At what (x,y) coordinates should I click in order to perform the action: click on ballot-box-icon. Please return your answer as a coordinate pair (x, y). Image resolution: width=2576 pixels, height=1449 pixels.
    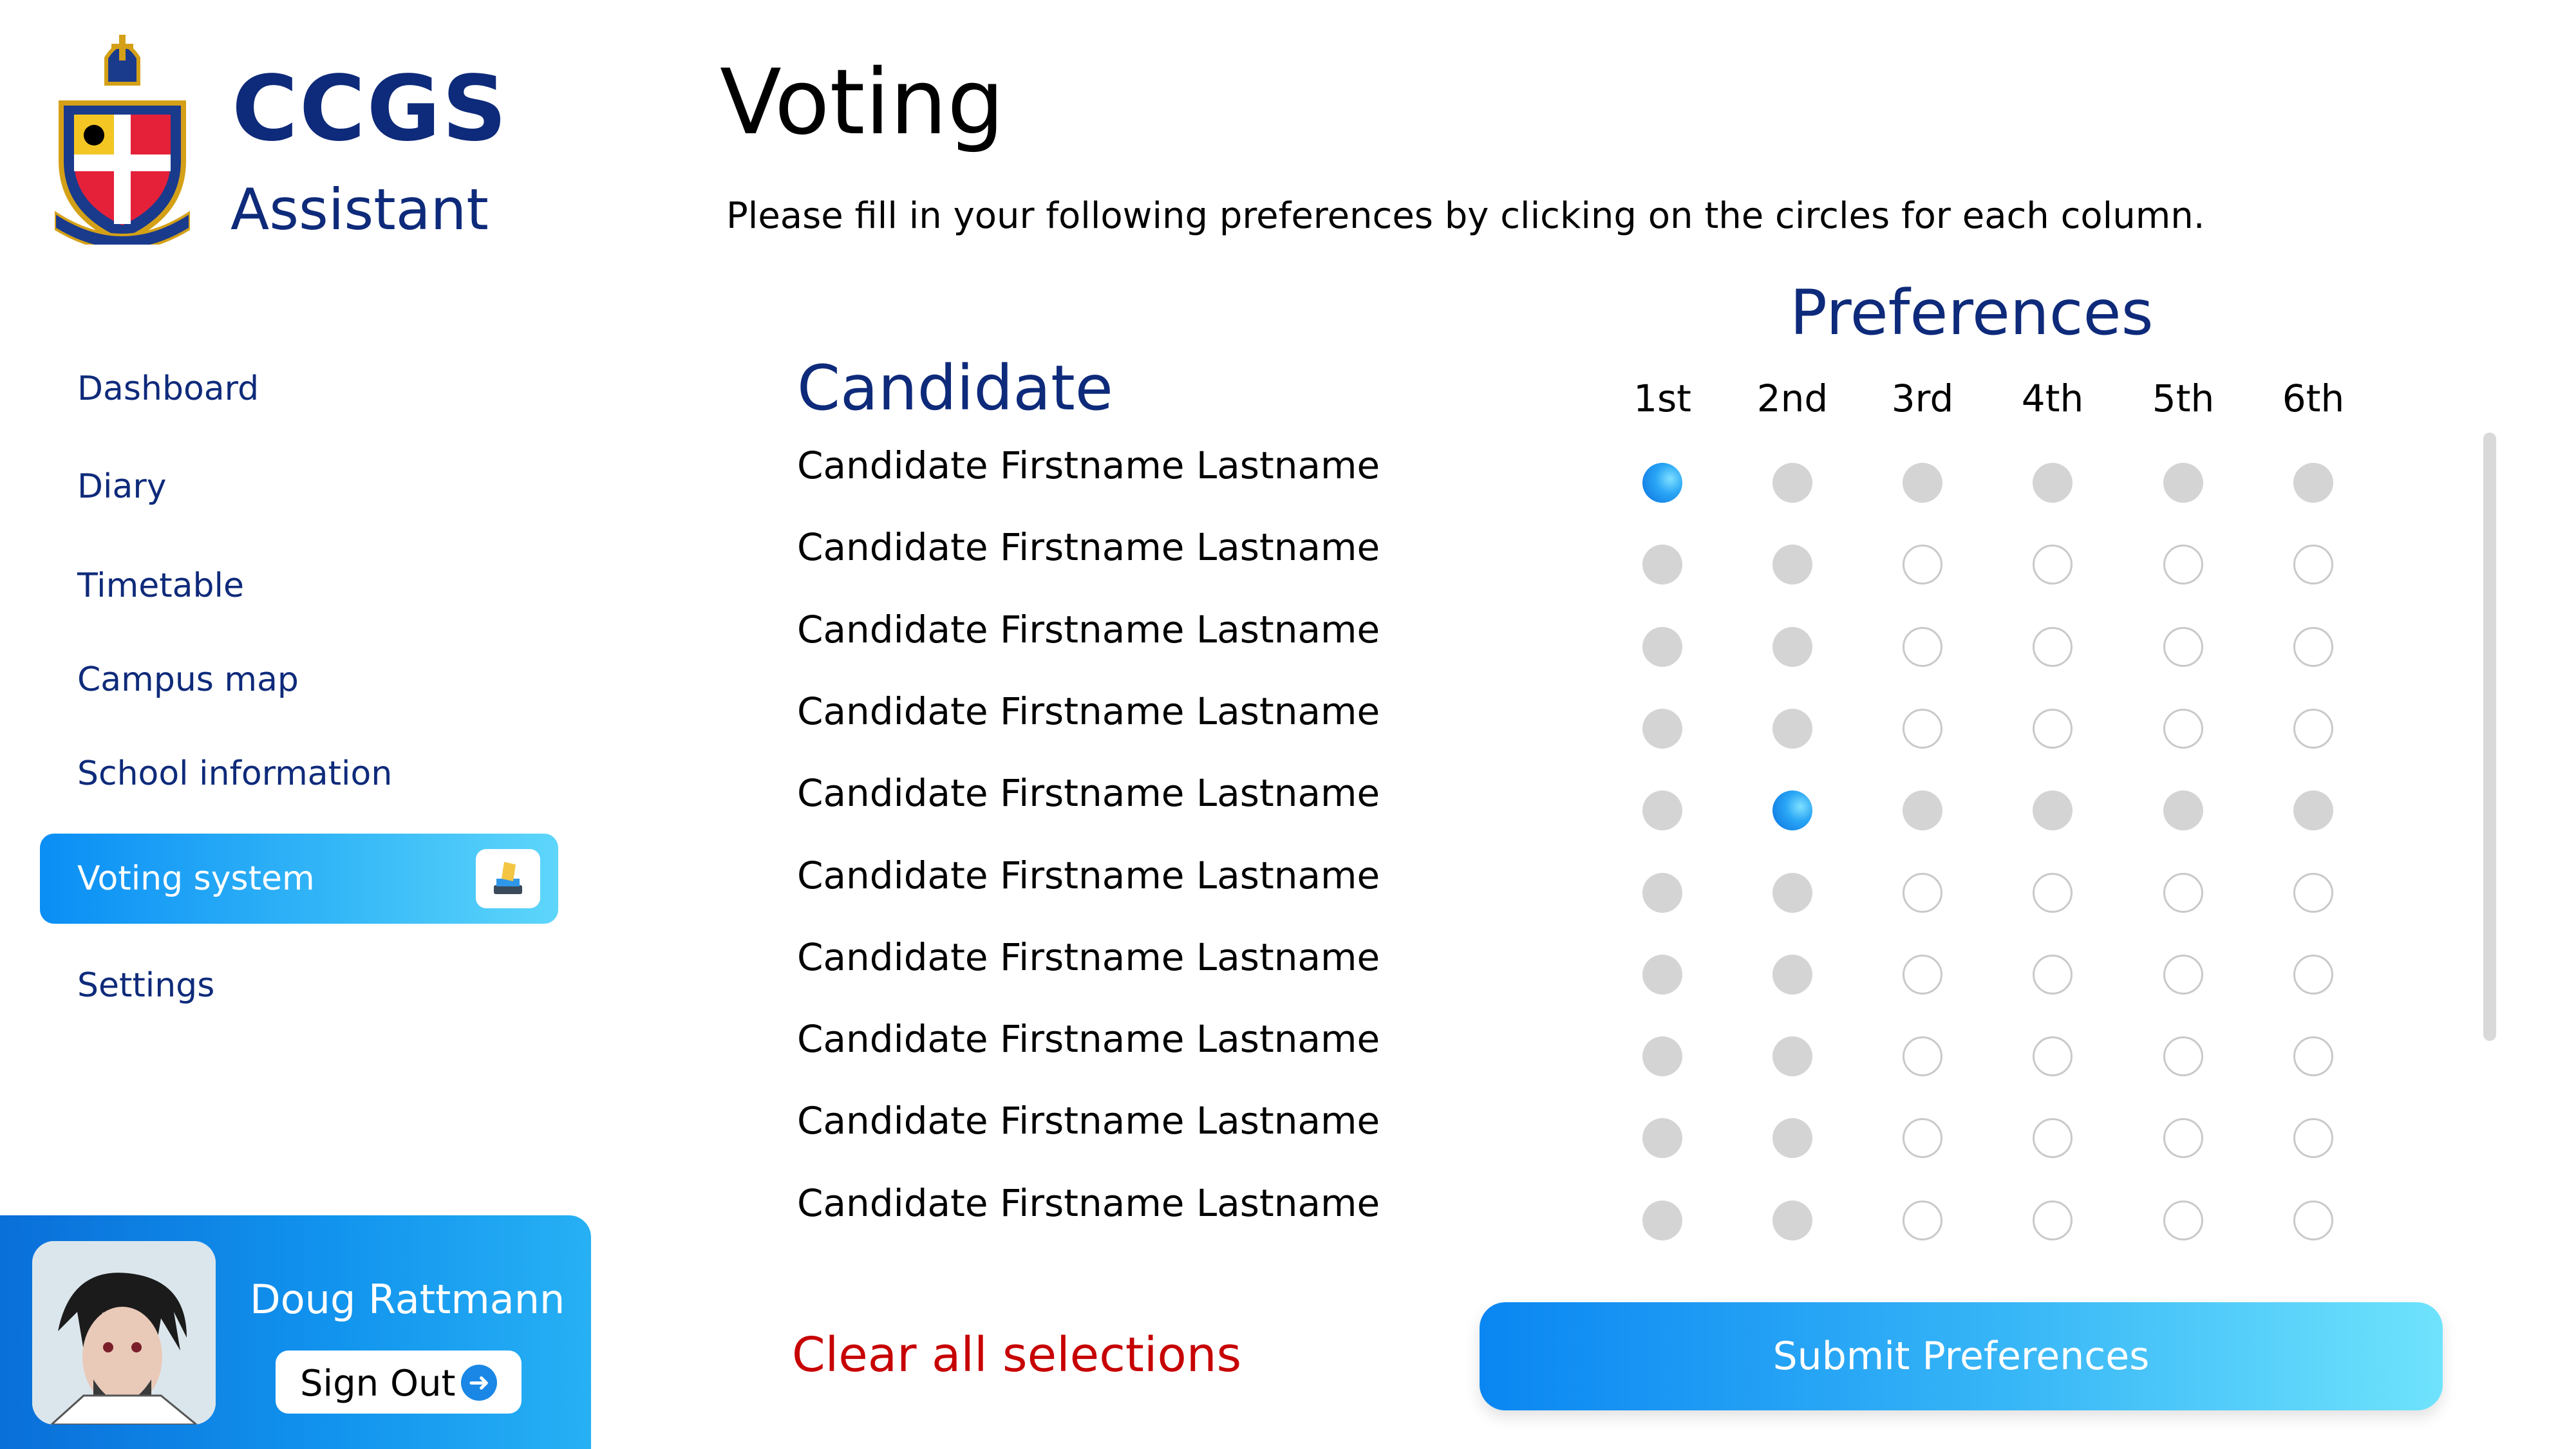
    Looking at the image, I should click on (508, 878).